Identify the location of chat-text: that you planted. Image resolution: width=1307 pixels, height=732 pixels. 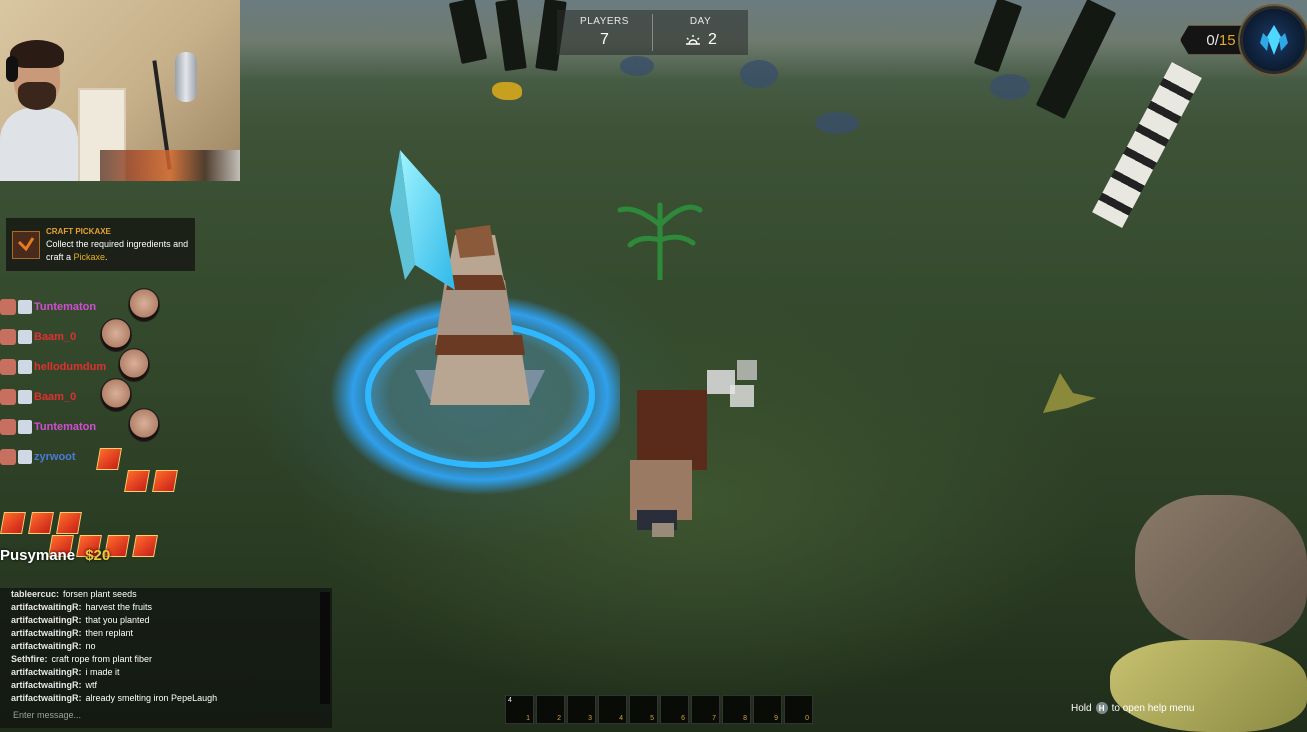
(117, 620).